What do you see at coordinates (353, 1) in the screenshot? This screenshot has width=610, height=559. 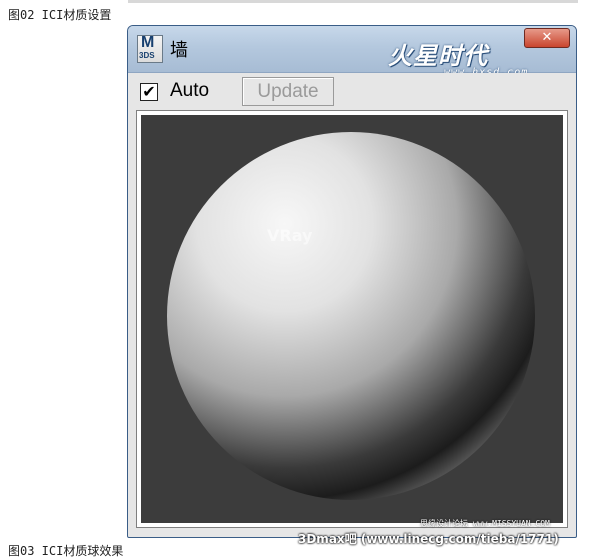 I see `top-divider` at bounding box center [353, 1].